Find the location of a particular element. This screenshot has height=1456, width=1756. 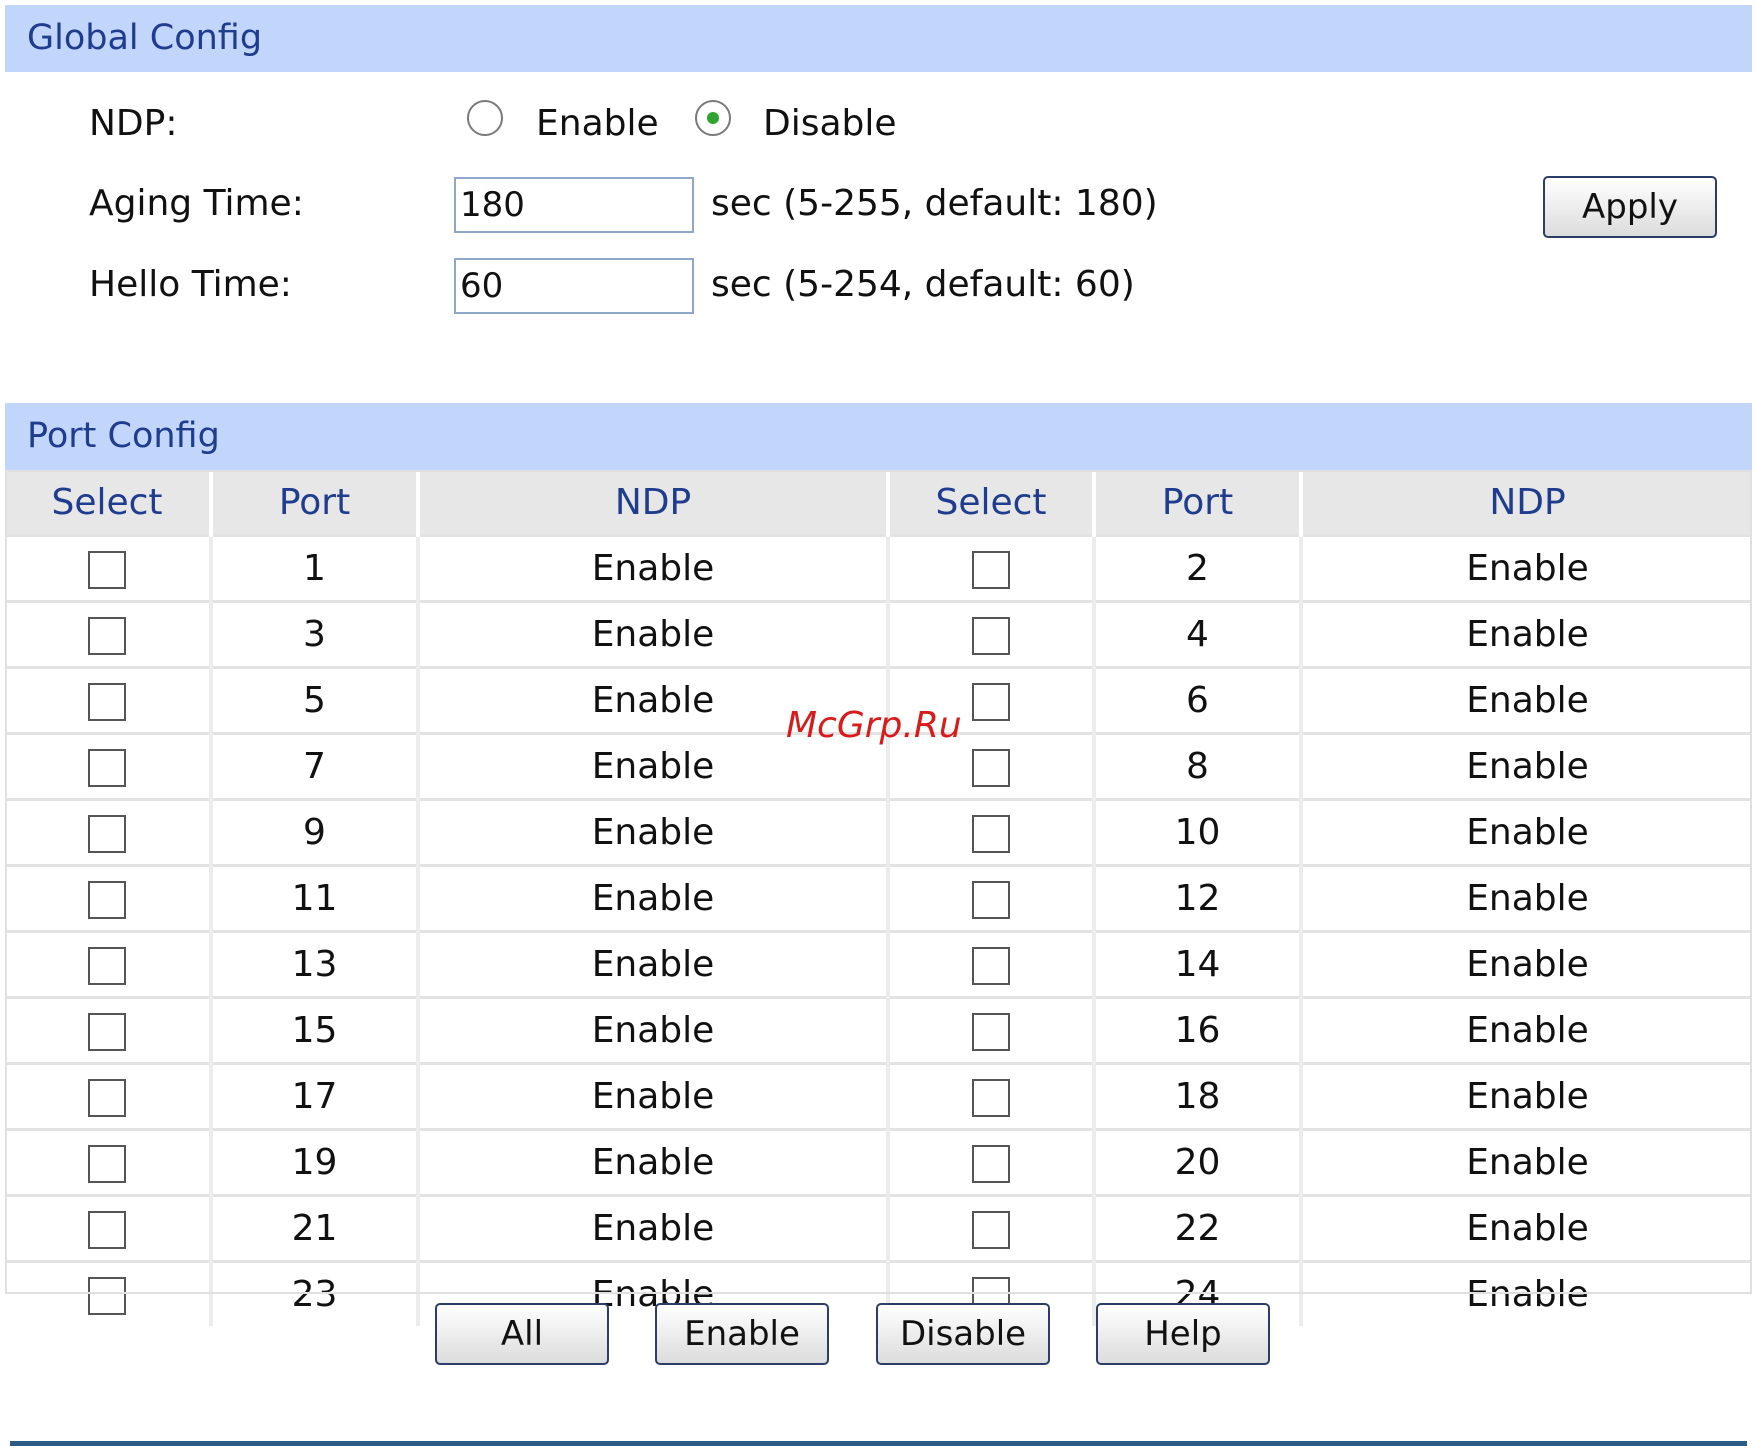

port-cell: 23 is located at coordinates (315, 1293).